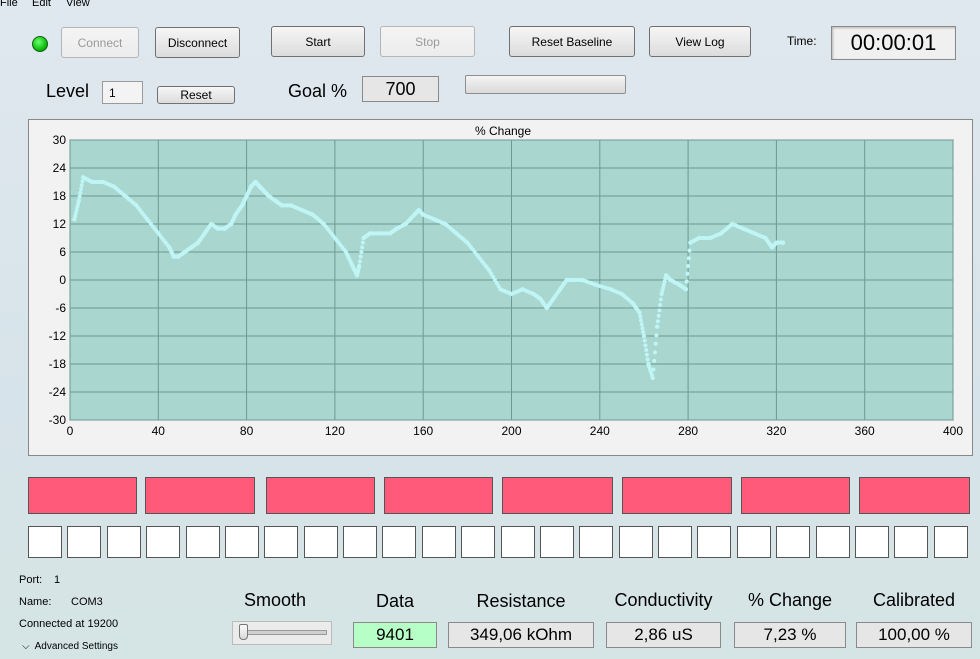  Describe the element at coordinates (511, 431) in the screenshot. I see `x-tick-label: 200` at that location.